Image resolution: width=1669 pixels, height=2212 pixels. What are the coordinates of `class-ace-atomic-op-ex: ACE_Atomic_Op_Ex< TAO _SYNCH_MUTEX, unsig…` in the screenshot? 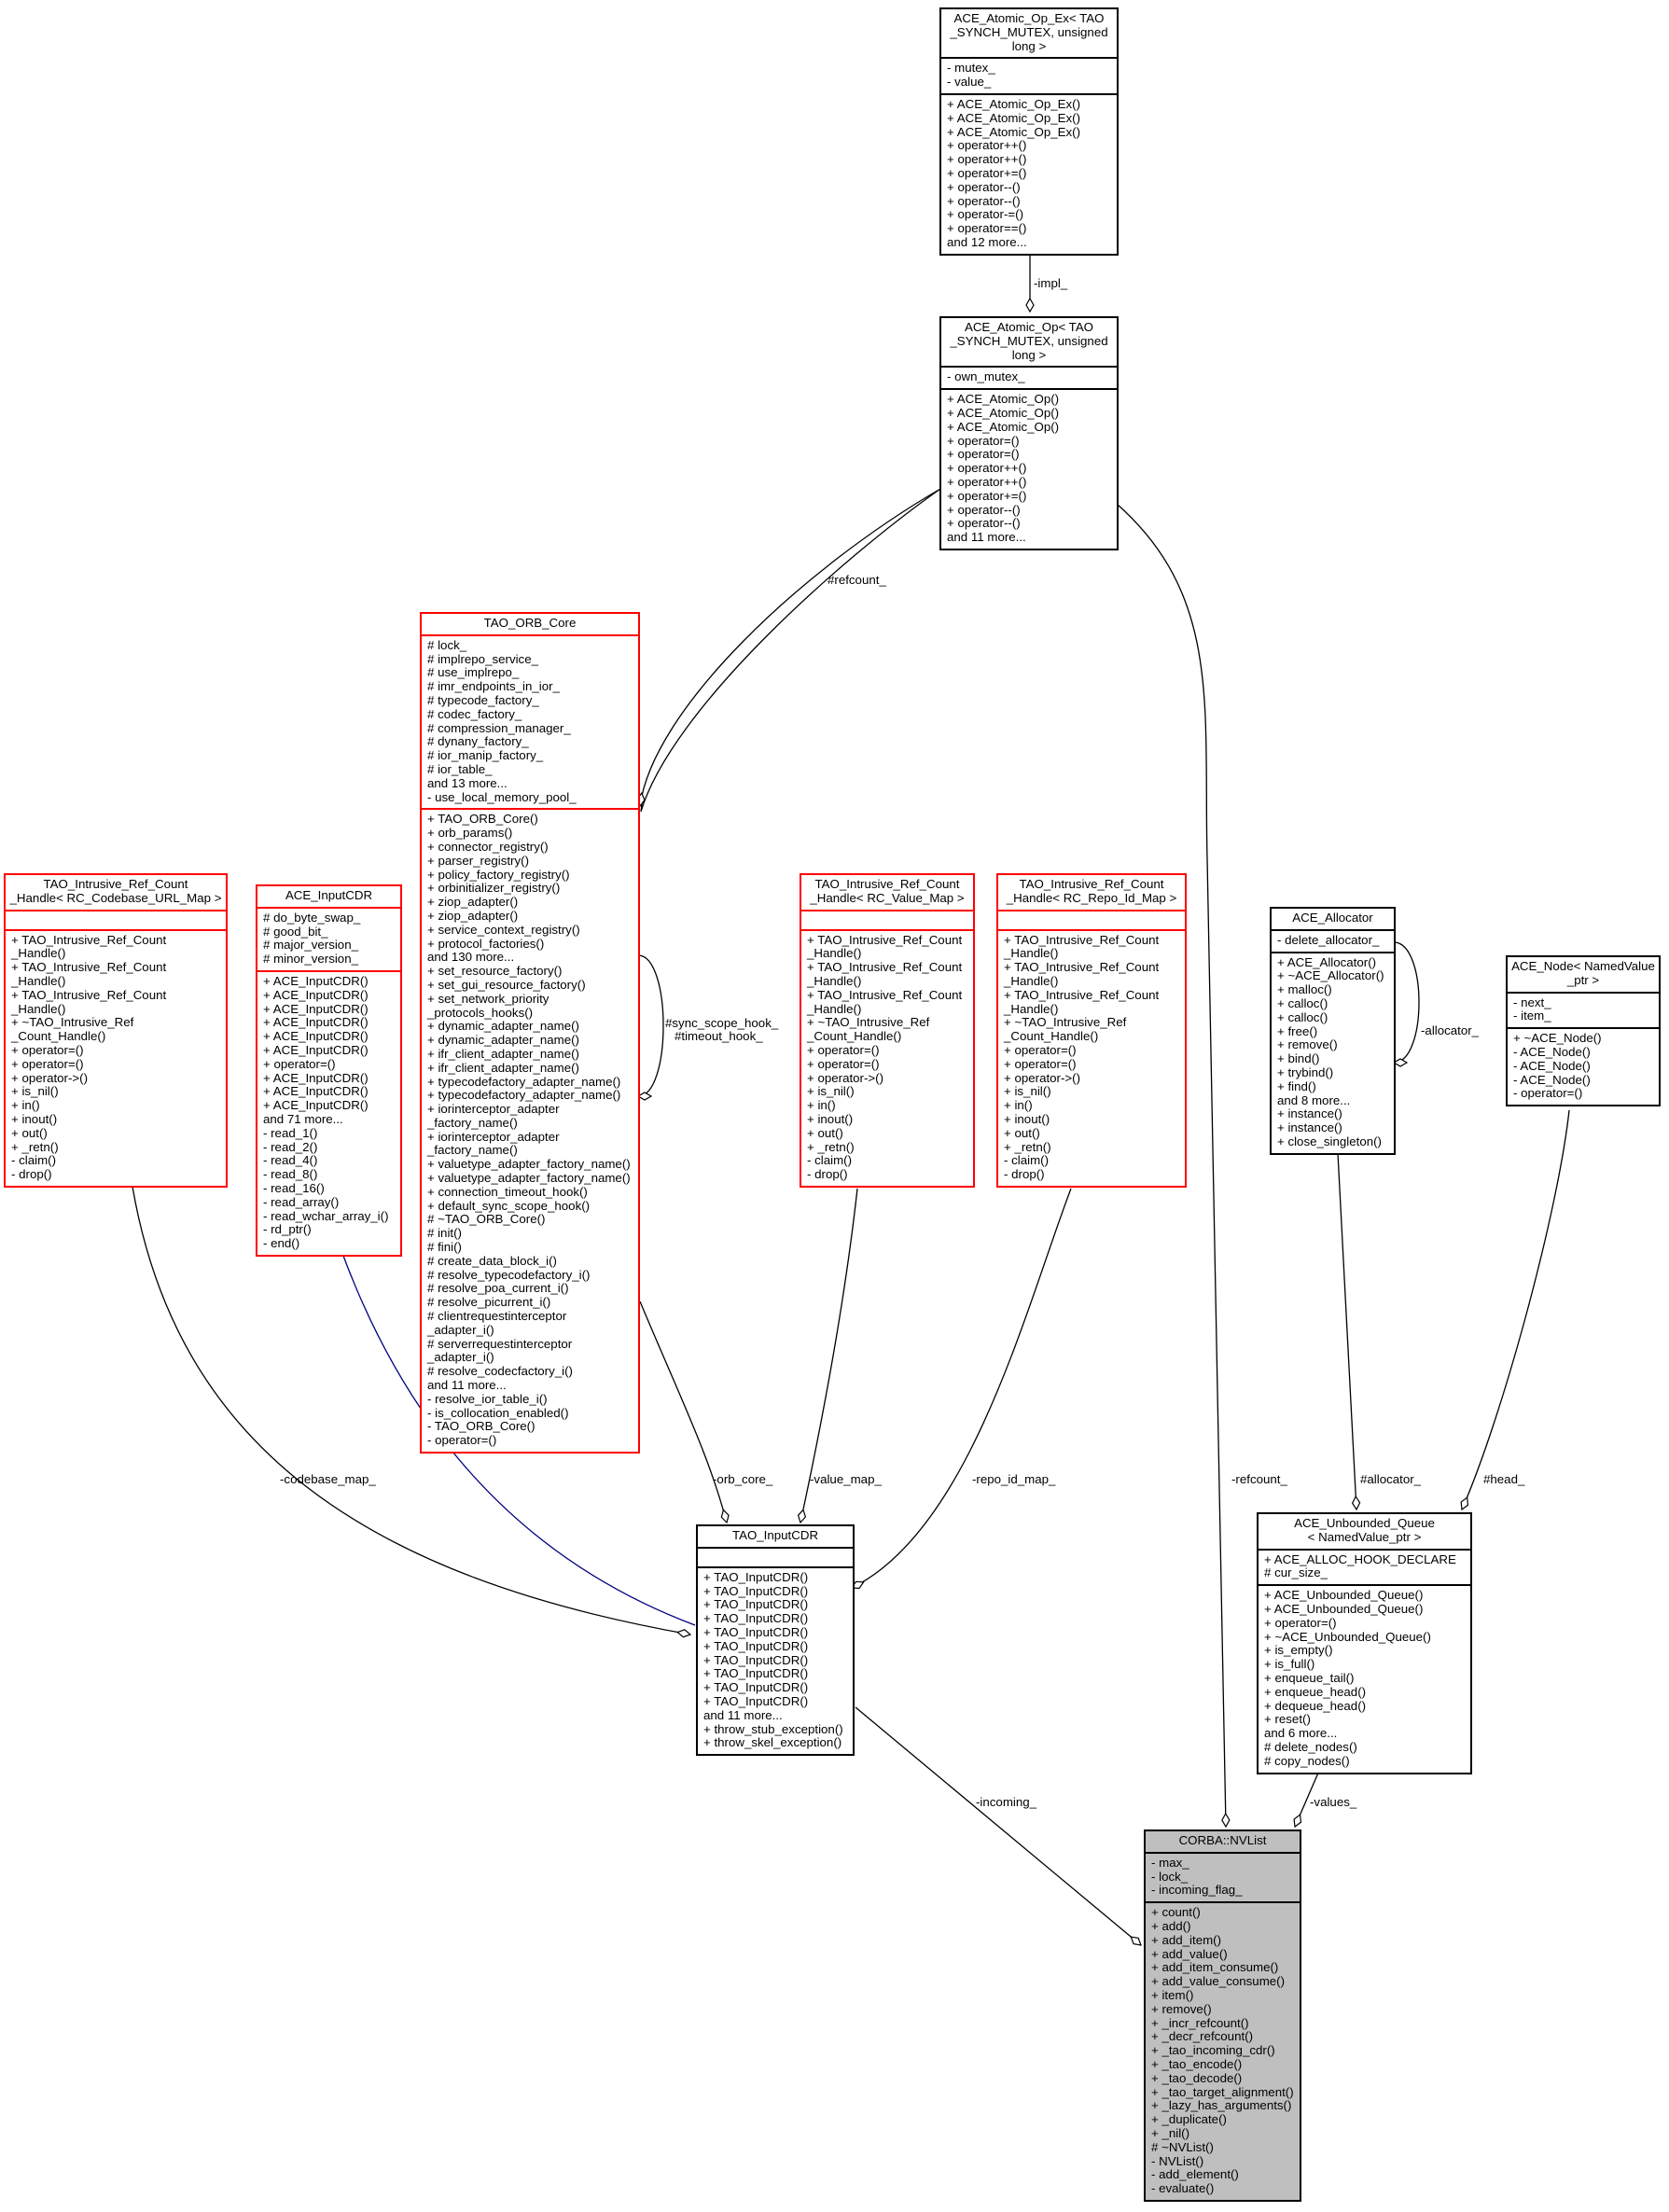 It's located at (1029, 131).